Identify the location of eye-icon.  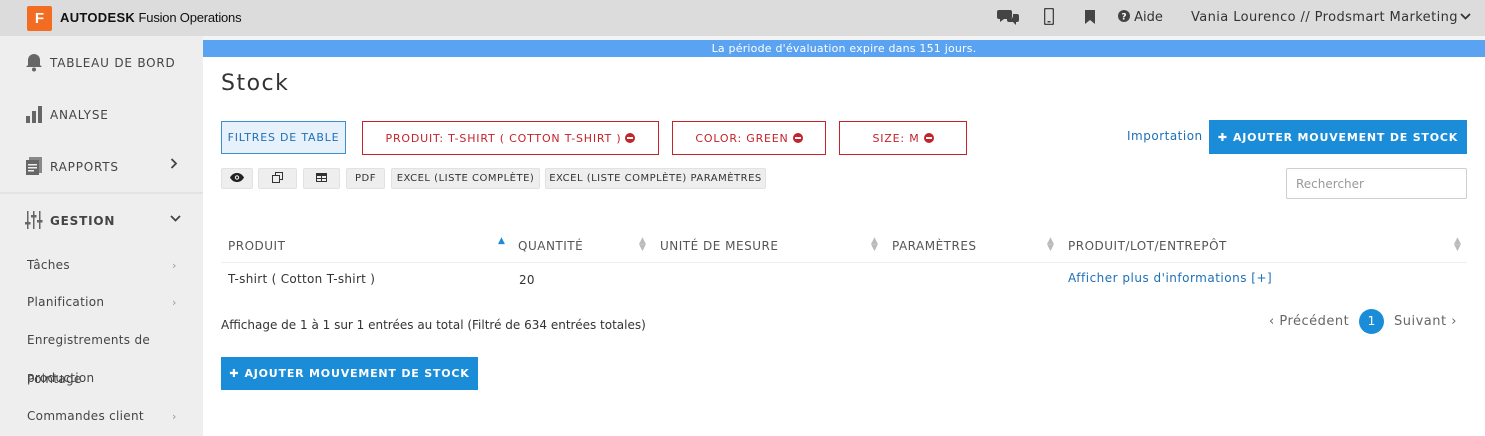
(237, 178).